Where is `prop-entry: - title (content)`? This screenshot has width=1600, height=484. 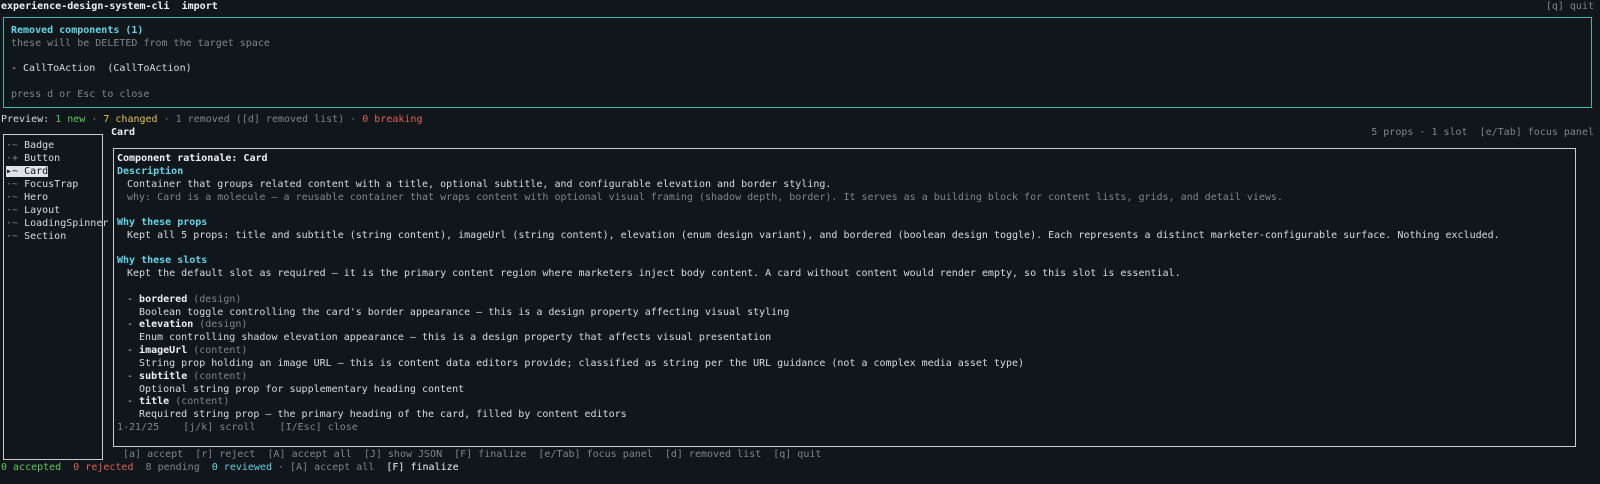
prop-entry: - title (content) is located at coordinates (178, 401).